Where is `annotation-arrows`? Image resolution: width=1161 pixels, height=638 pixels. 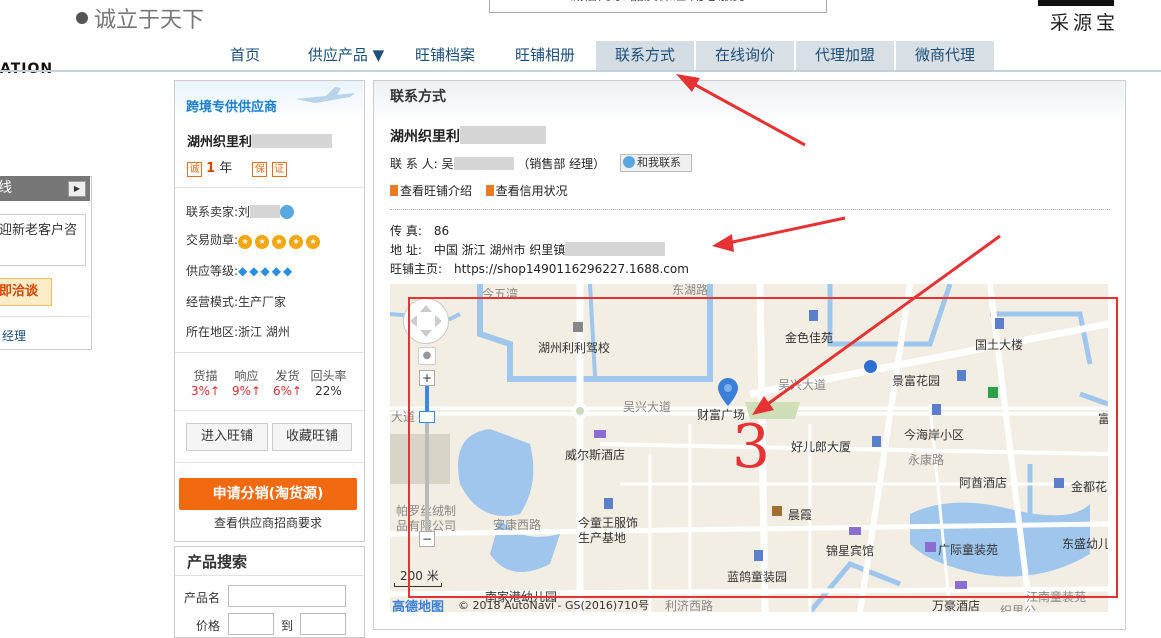
annotation-arrows is located at coordinates (838, 244).